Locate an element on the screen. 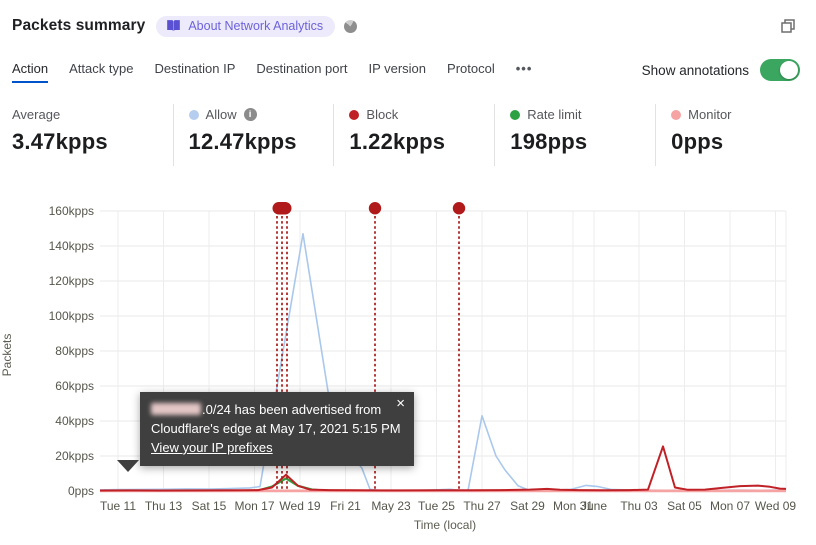 This screenshot has width=816, height=545. stat-monitor: Monitor 0pps is located at coordinates (735, 135).